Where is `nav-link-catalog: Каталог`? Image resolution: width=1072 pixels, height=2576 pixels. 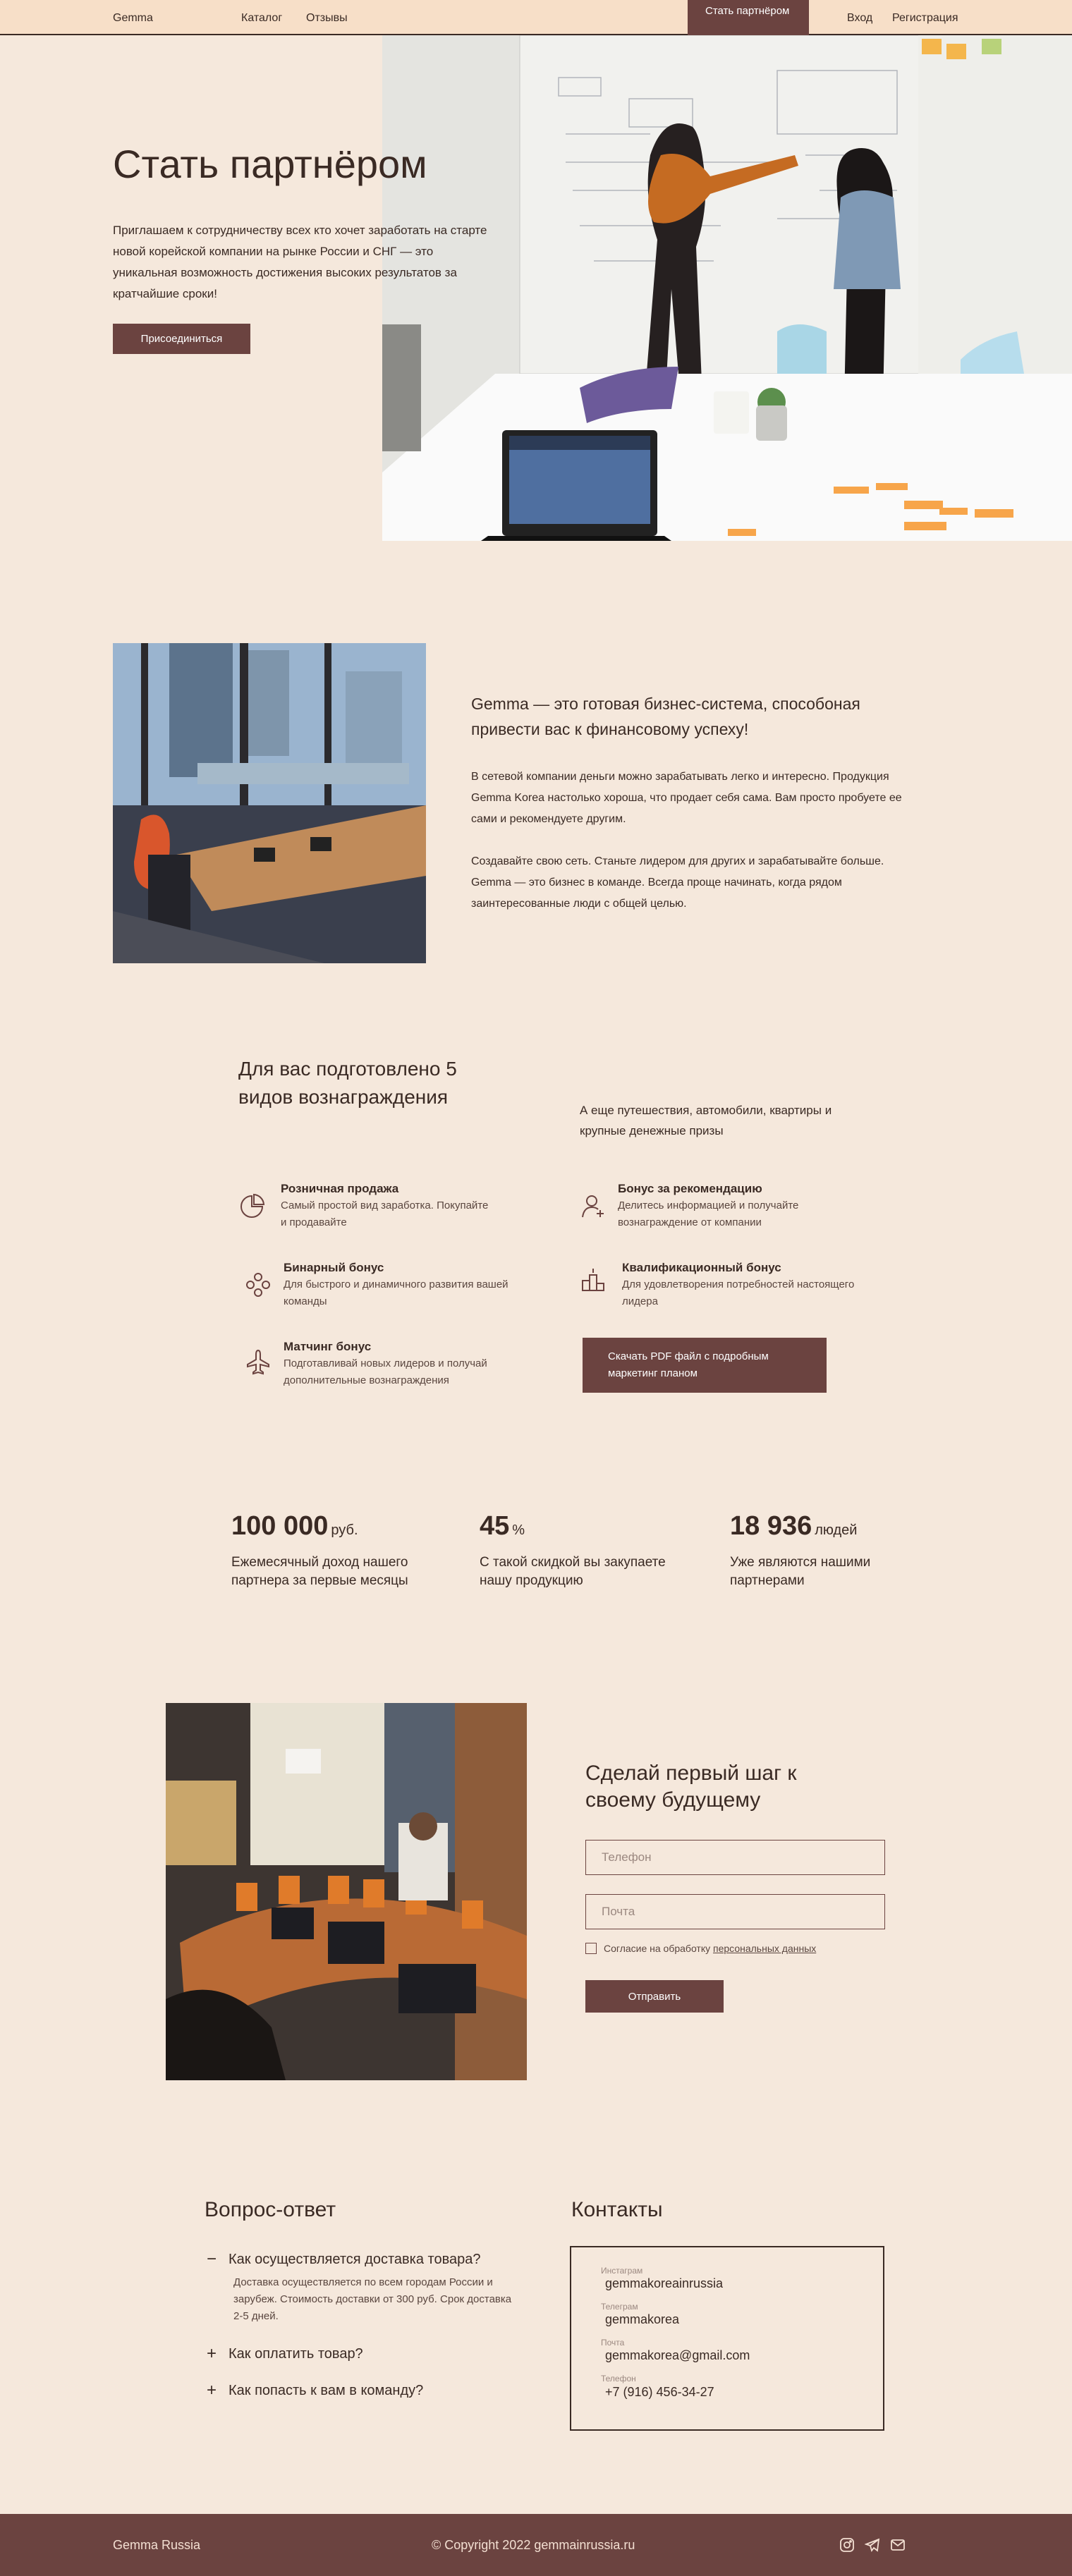
nav-link-catalog: Каталог is located at coordinates (261, 19).